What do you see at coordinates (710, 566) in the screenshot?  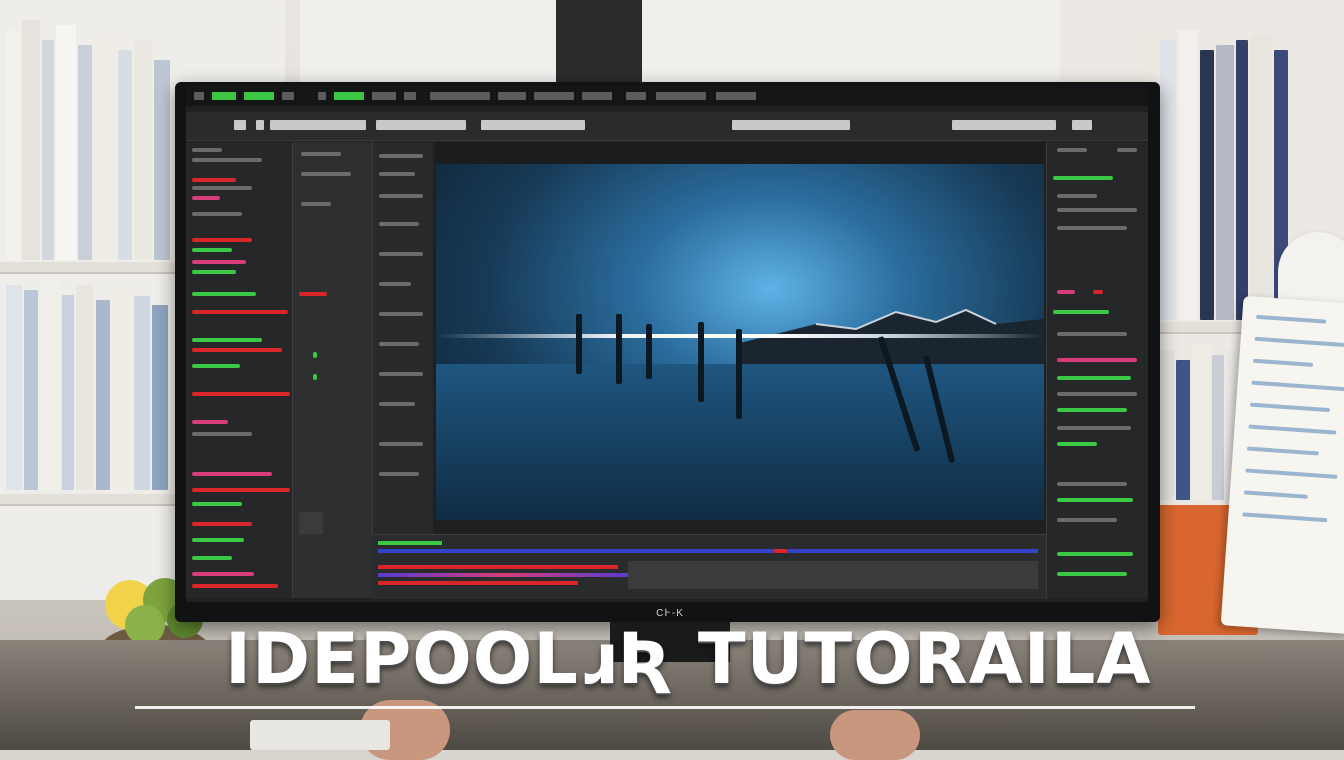 I see `timeline` at bounding box center [710, 566].